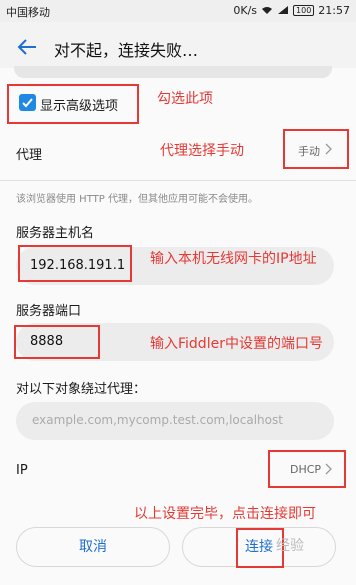  Describe the element at coordinates (290, 546) in the screenshot. I see `watermark: 经验` at that location.